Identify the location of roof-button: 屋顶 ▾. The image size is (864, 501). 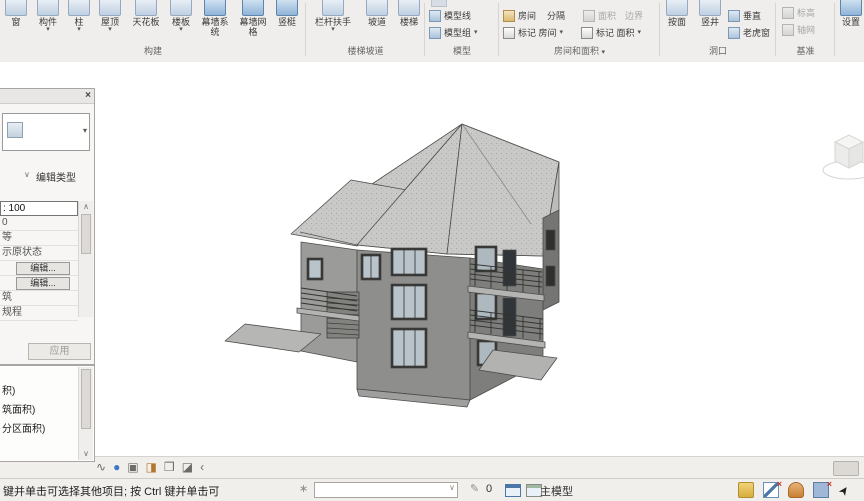
(110, 16).